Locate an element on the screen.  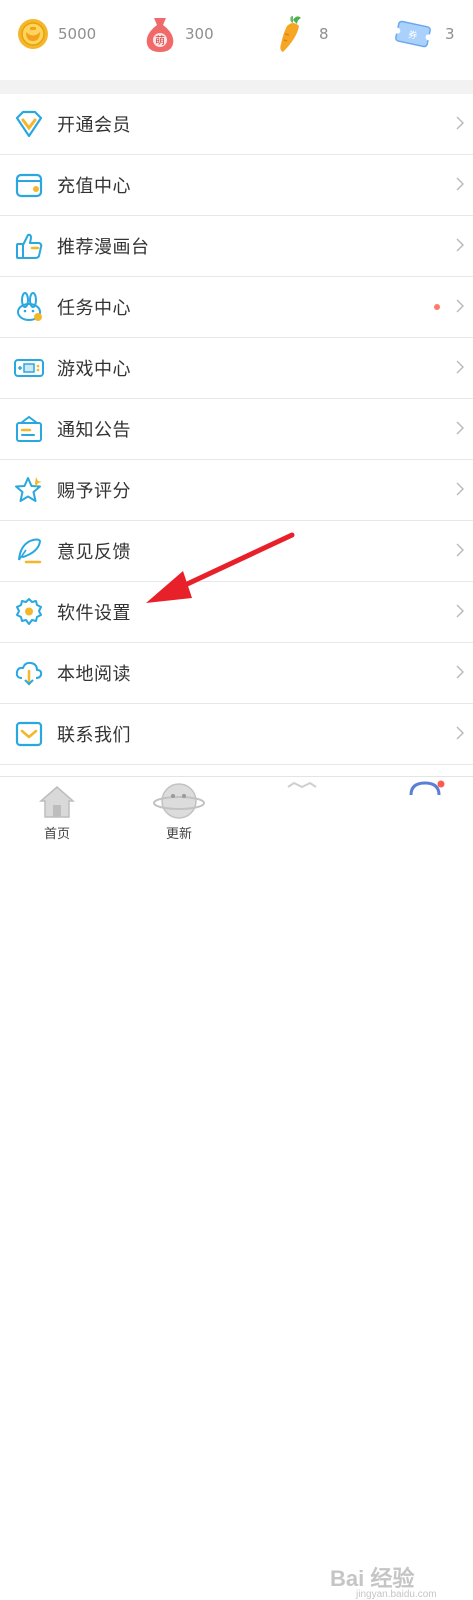
coin-stat: 5000 is located at coordinates (56, 34).